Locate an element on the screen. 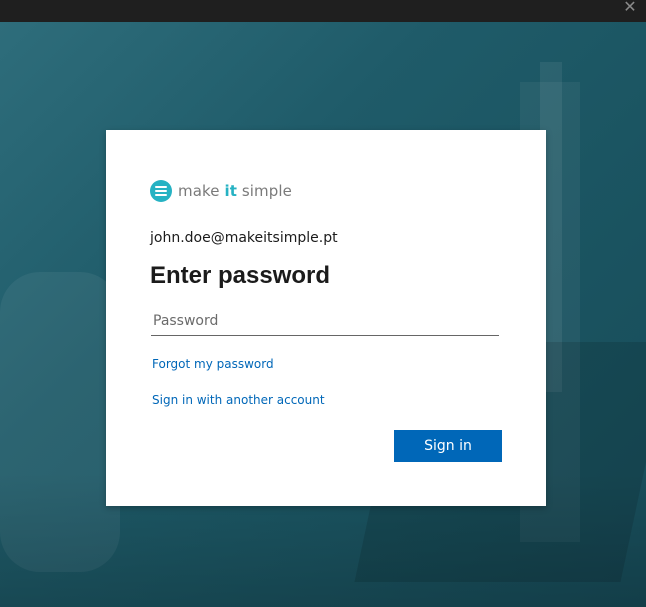  brand-accent: it is located at coordinates (230, 191).